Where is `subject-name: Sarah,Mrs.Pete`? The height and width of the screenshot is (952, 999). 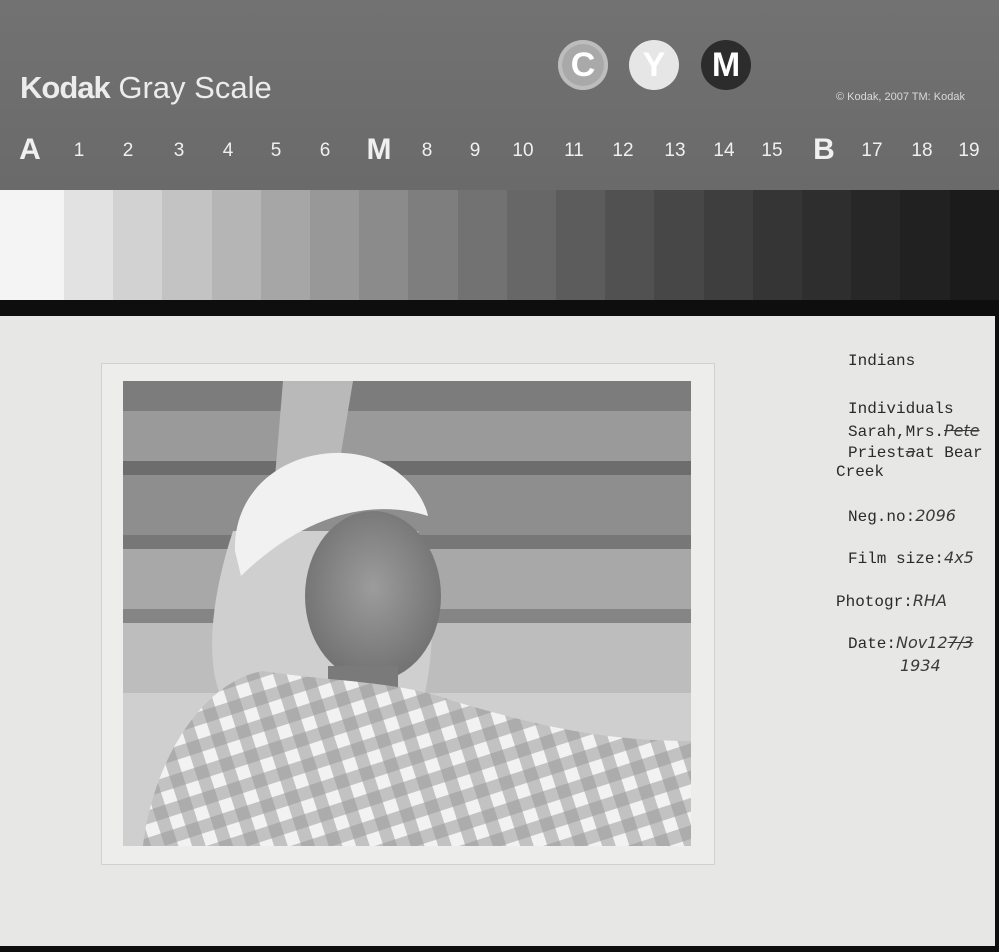 subject-name: Sarah,Mrs.Pete is located at coordinates (914, 431).